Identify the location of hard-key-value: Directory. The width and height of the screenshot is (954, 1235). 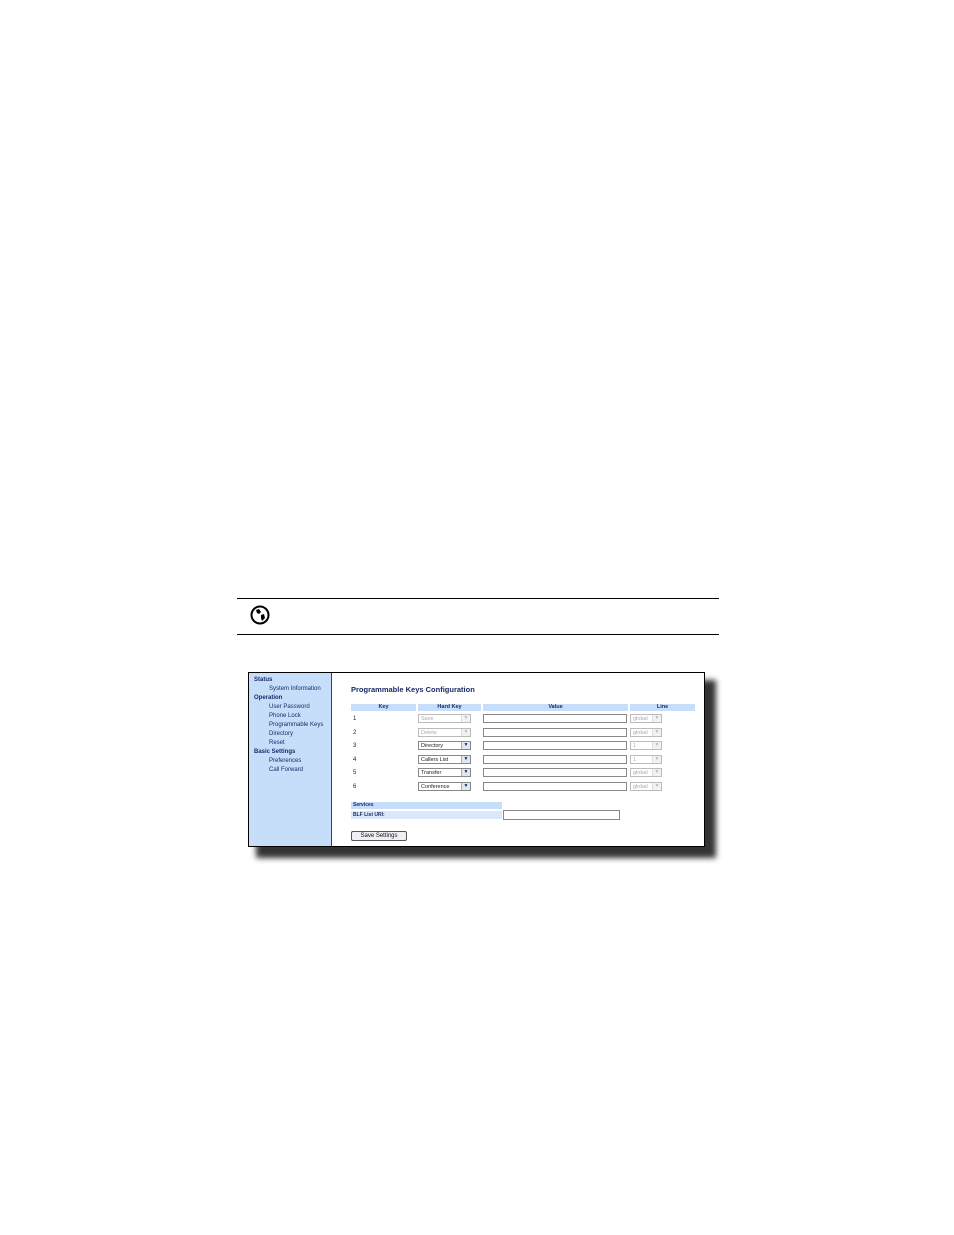
(432, 746).